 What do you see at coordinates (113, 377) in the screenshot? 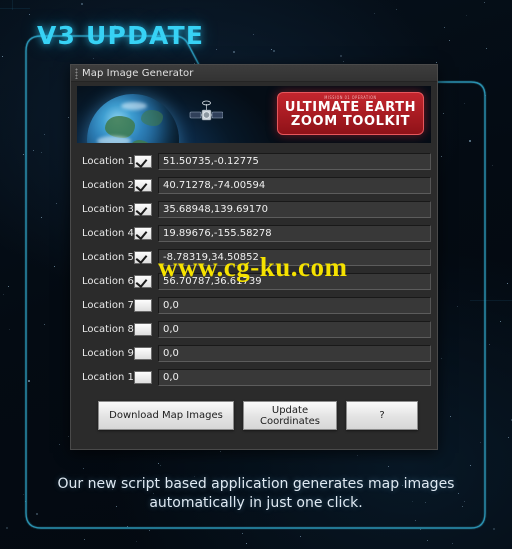
I see `location-label: Location 10:` at bounding box center [113, 377].